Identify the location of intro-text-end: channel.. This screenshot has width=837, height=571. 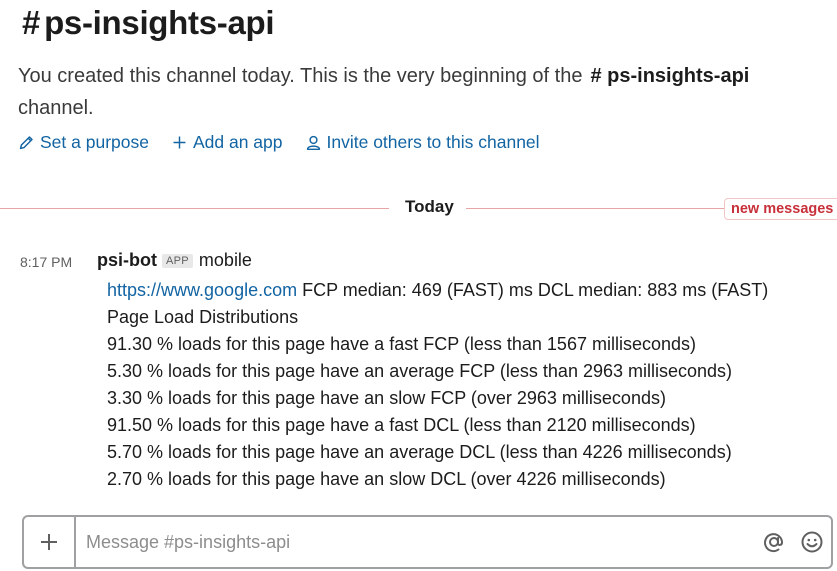
(56, 108).